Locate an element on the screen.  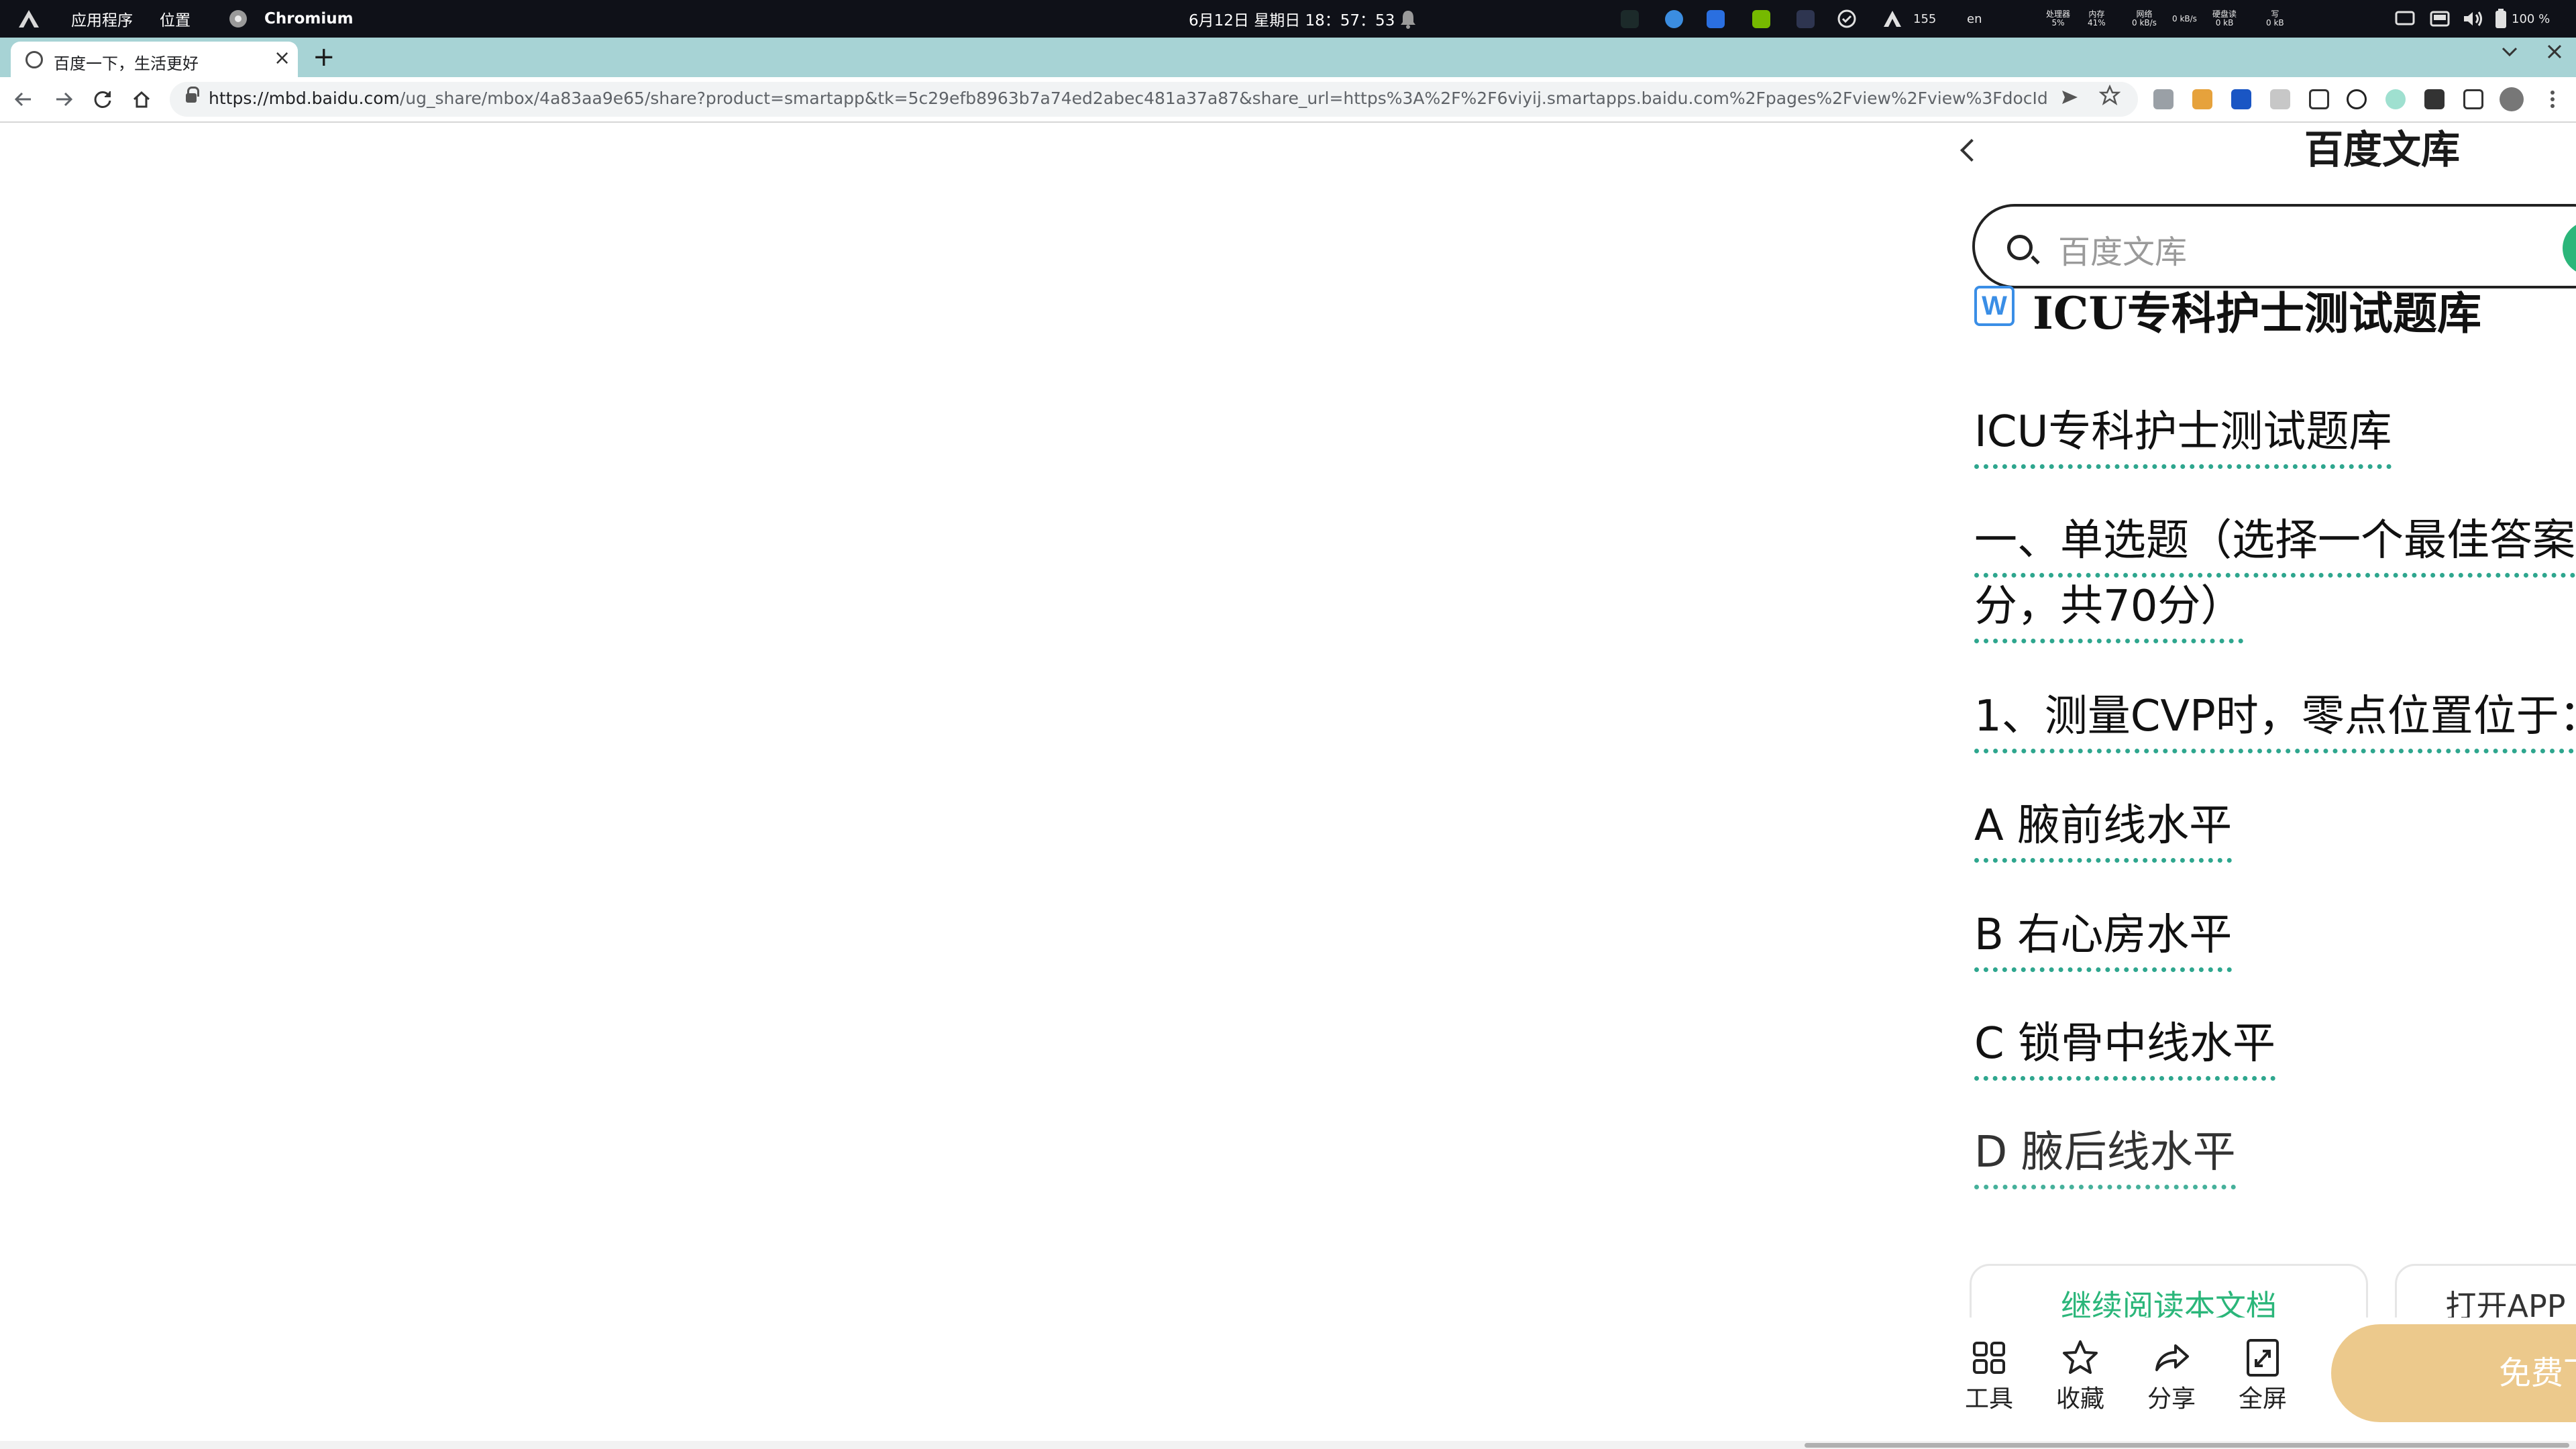
battery-icon is located at coordinates (2501, 19).